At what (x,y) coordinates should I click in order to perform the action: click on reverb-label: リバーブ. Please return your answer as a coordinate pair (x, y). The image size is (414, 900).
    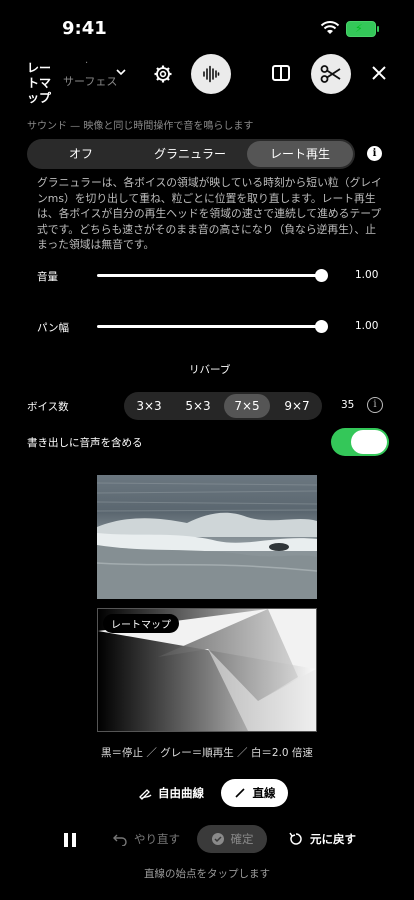
    Looking at the image, I should click on (209, 369).